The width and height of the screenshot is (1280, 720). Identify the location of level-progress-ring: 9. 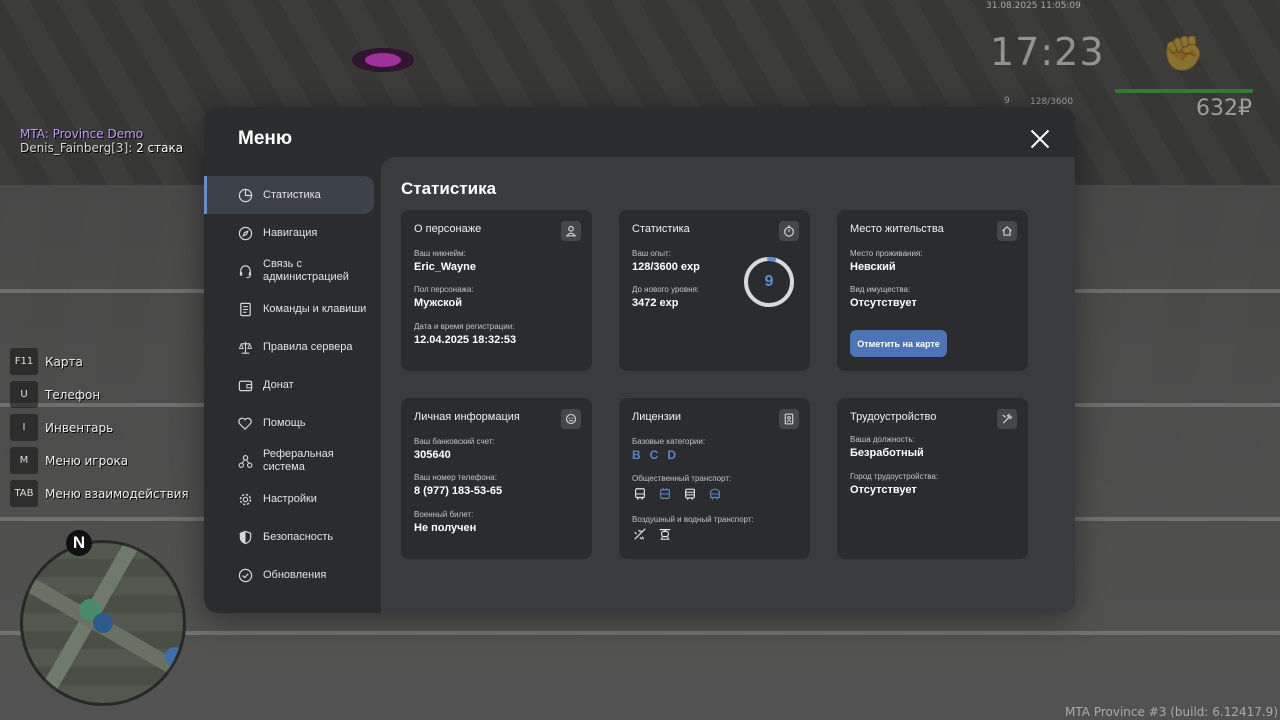
(769, 282).